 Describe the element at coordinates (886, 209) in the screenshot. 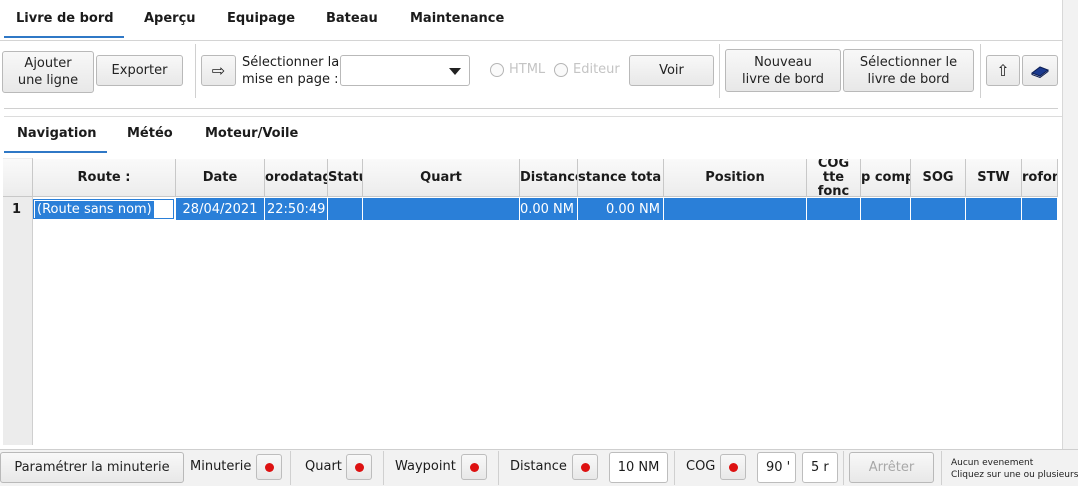

I see `cell-comp` at that location.